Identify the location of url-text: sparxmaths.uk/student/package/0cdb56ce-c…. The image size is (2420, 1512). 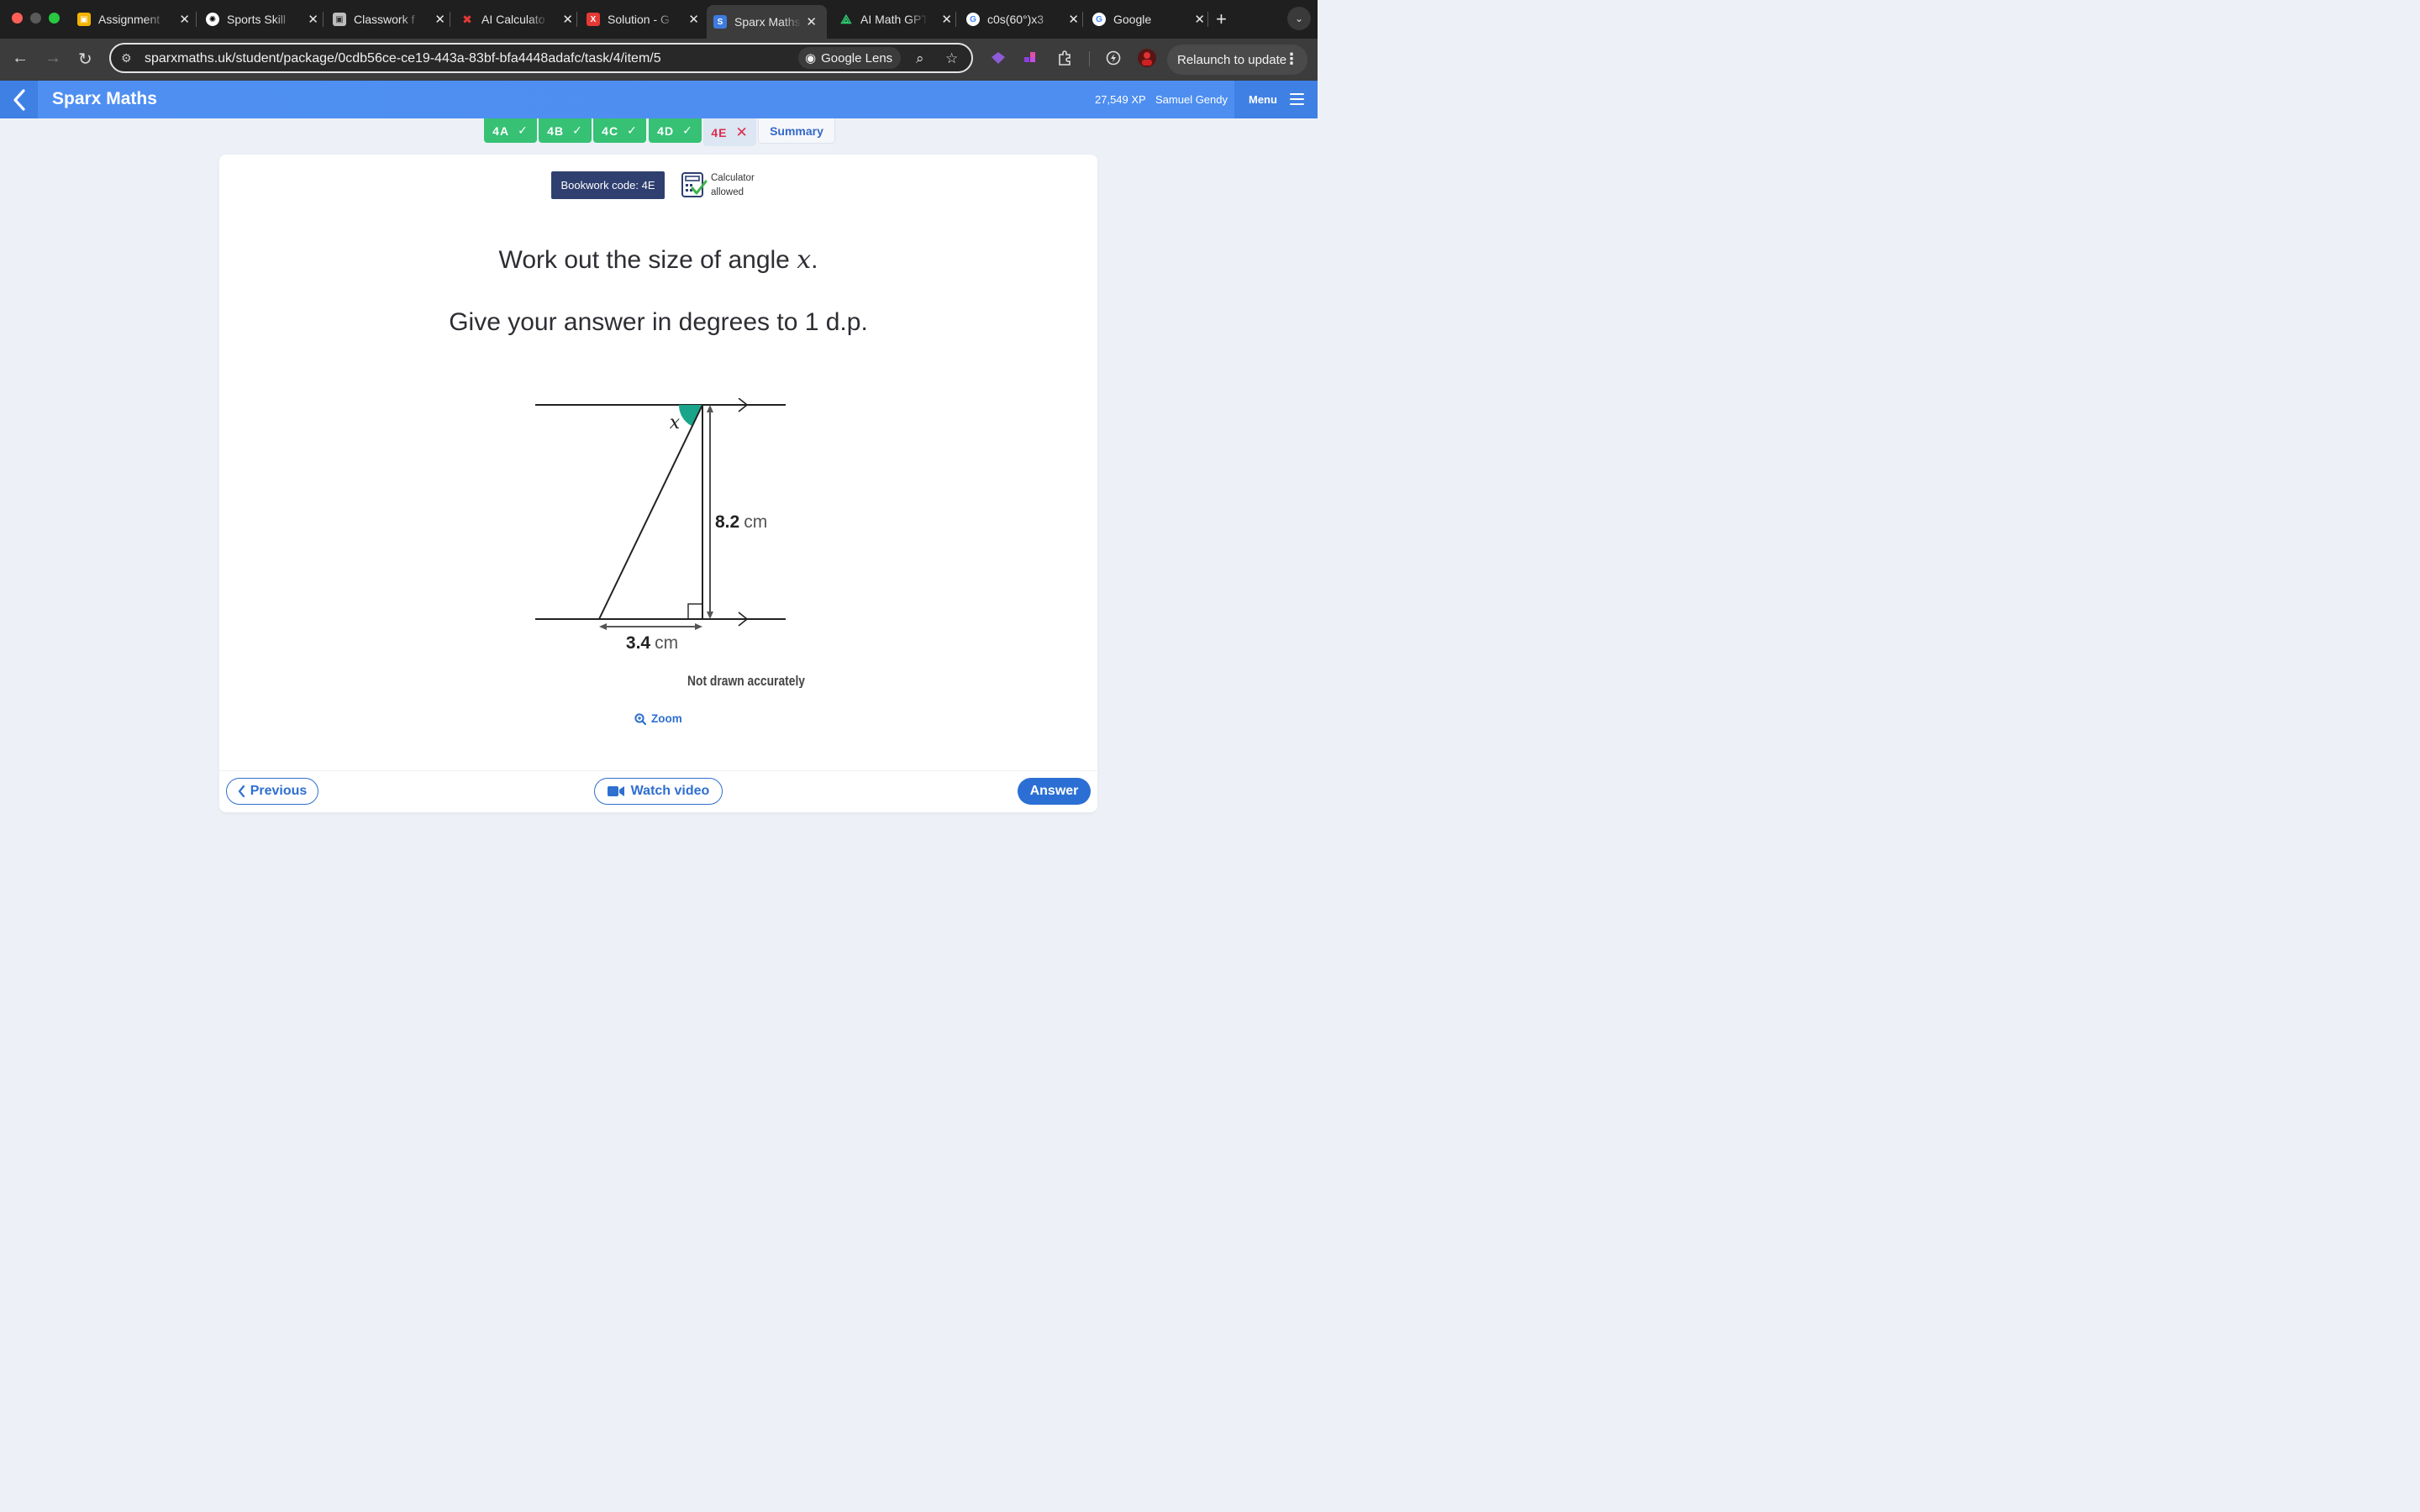
(403, 58).